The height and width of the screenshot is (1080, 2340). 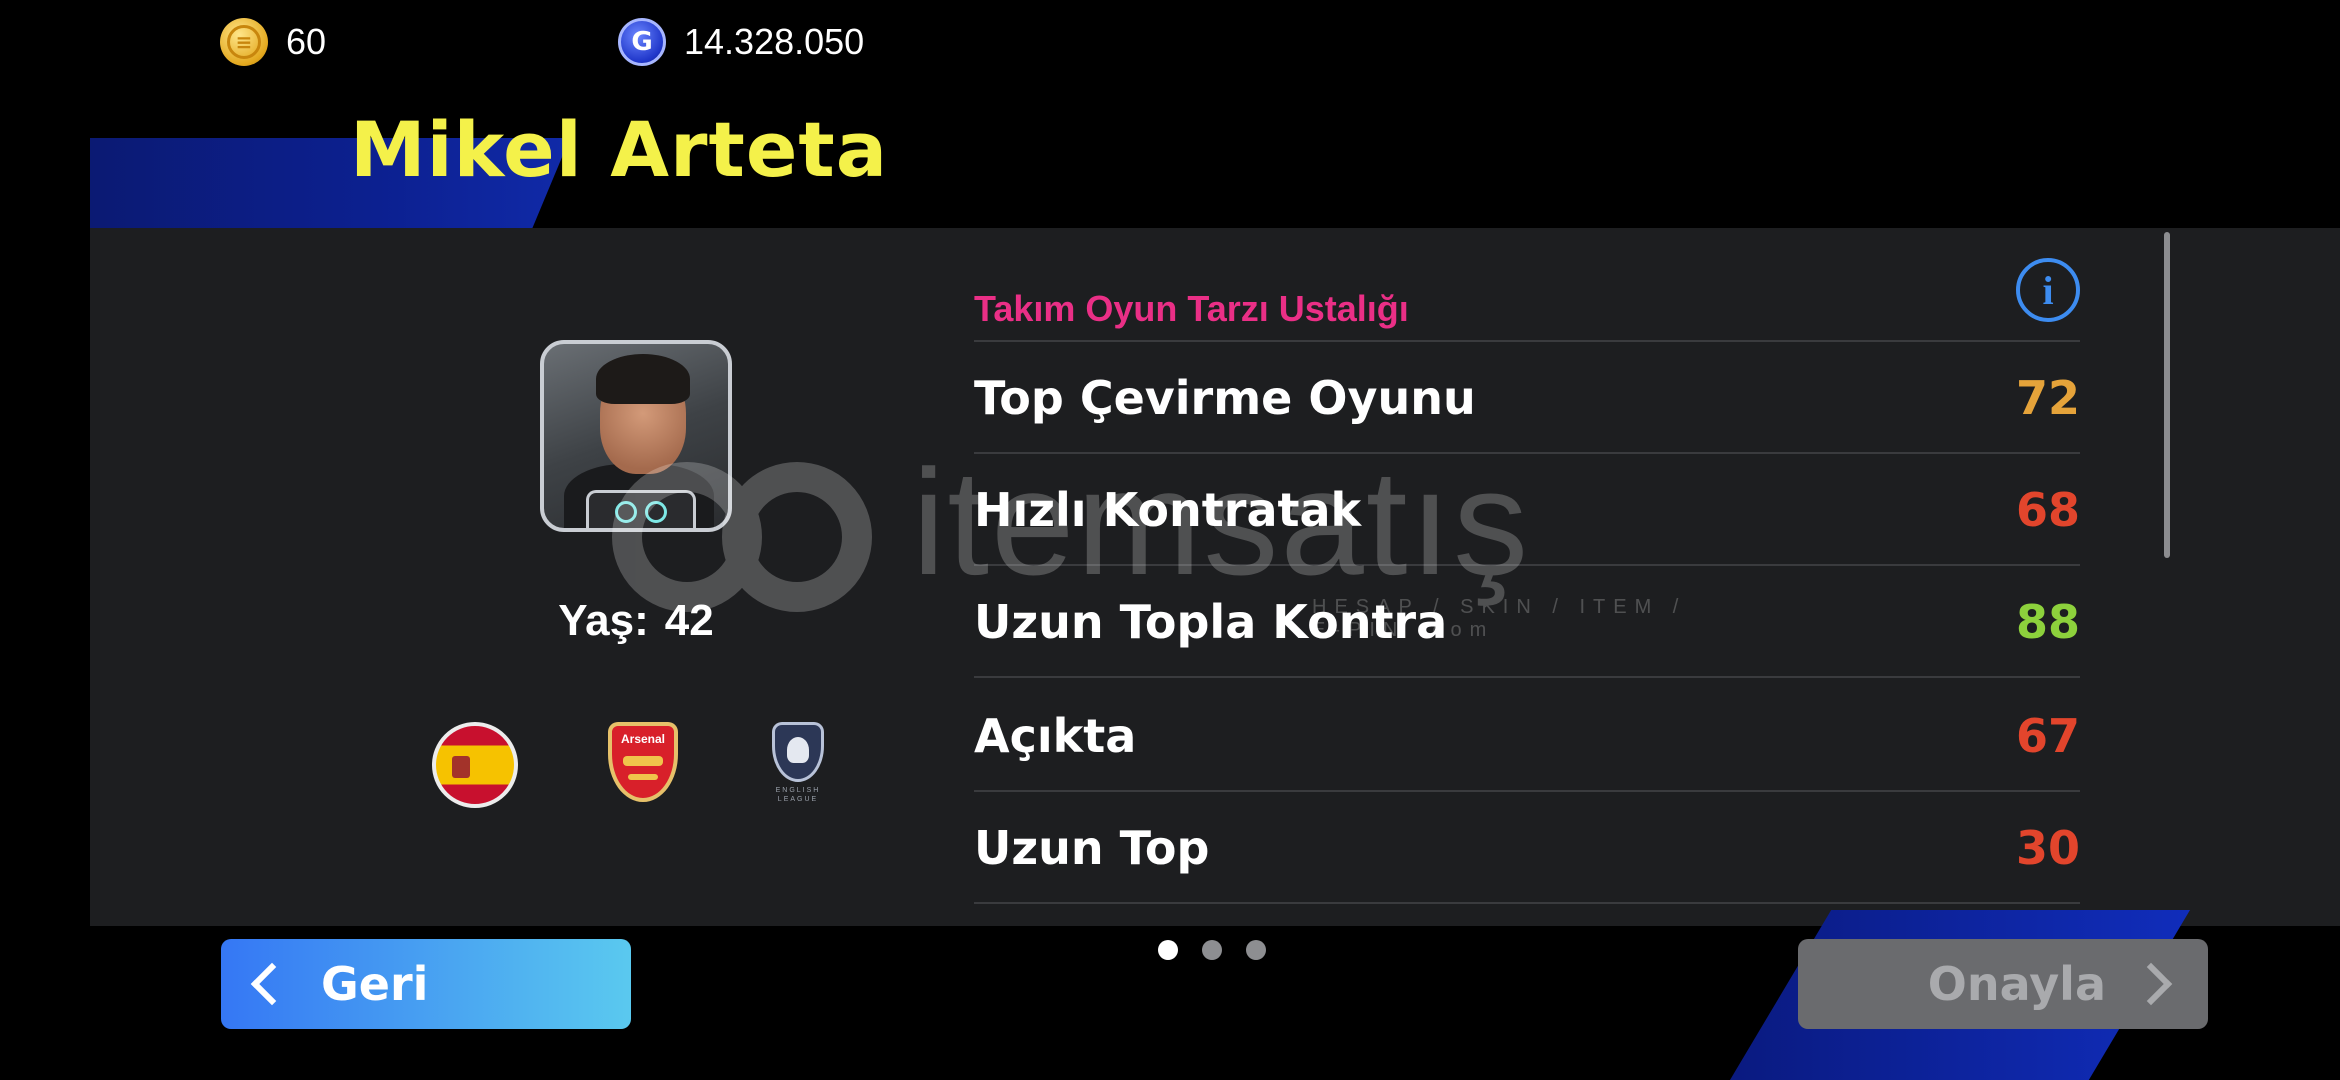 I want to click on stats-title: Takım Oyun Tarzı Ustalığı, so click(x=1191, y=308).